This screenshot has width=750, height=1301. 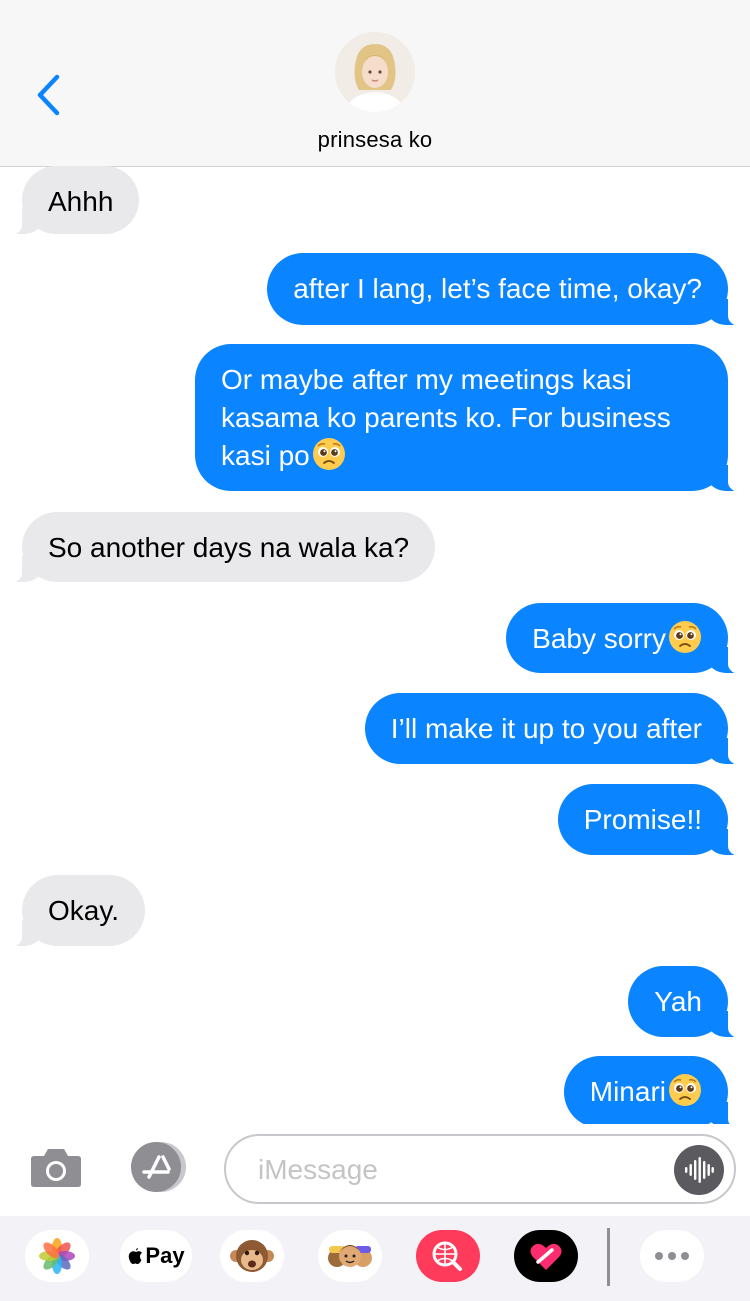 I want to click on audio-waveform-icon, so click(x=699, y=1170).